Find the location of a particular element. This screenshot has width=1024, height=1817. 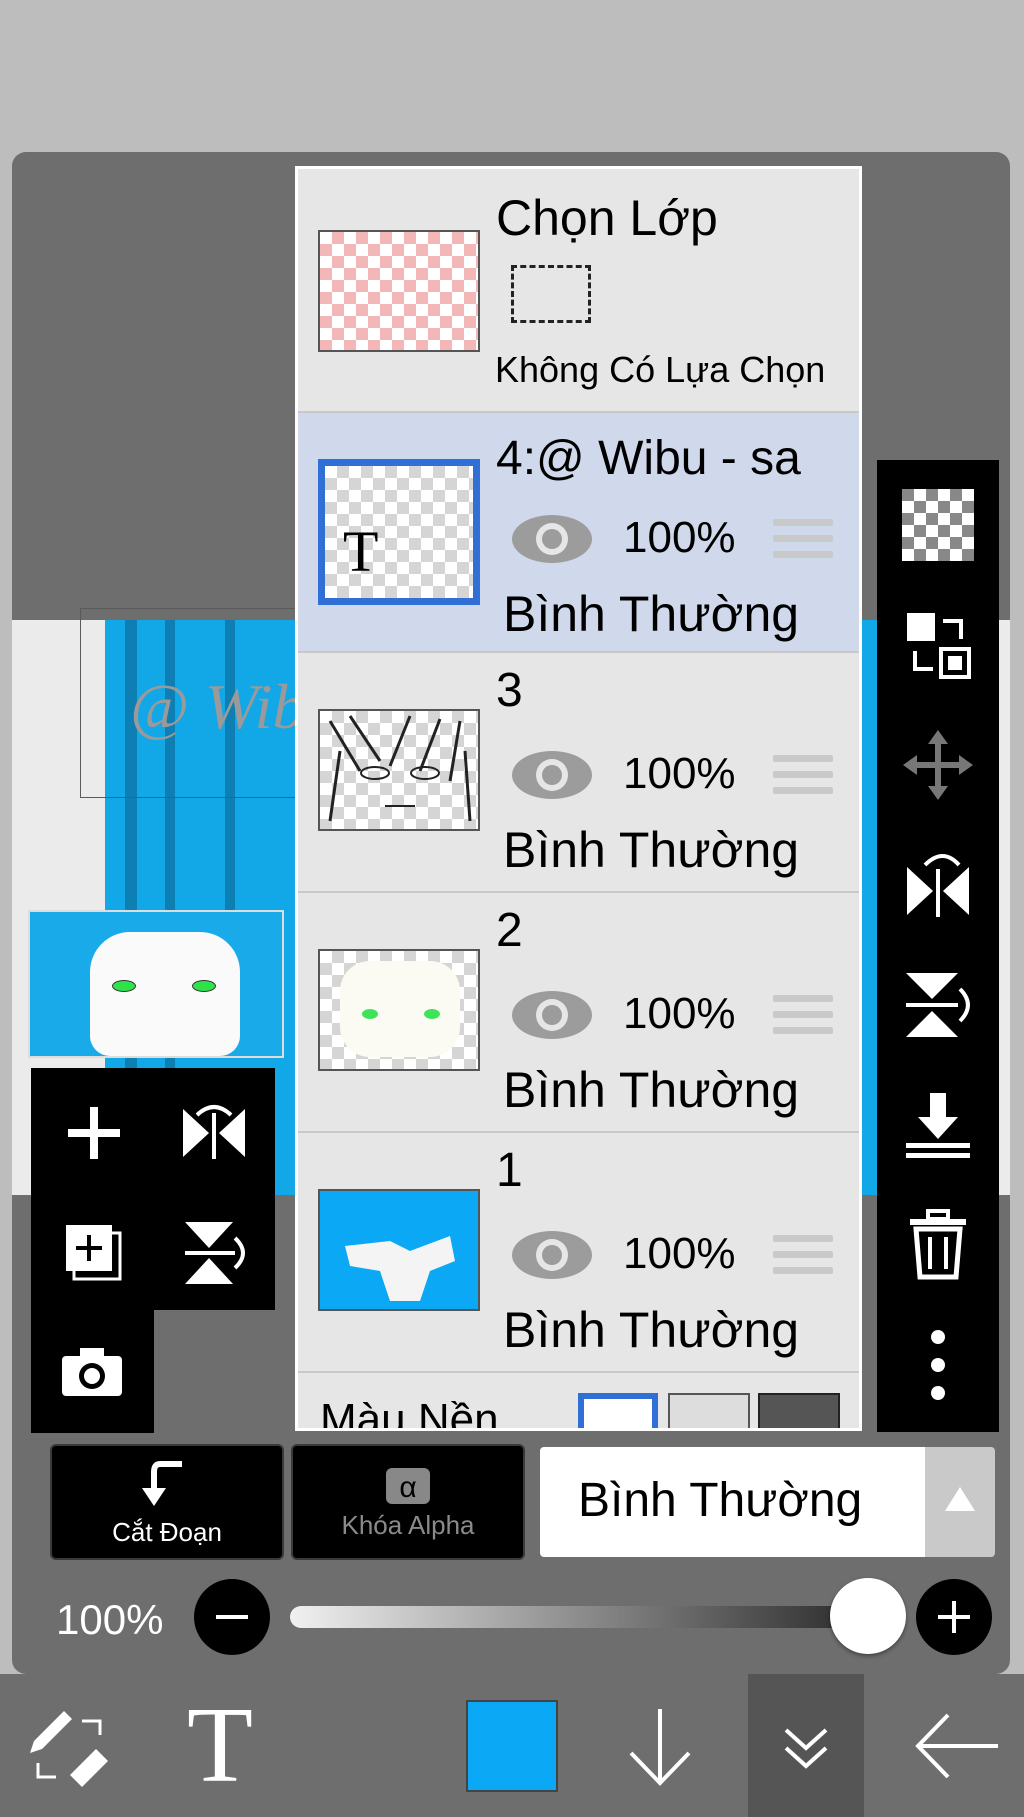

tool-switch-button is located at coordinates (69, 1745).